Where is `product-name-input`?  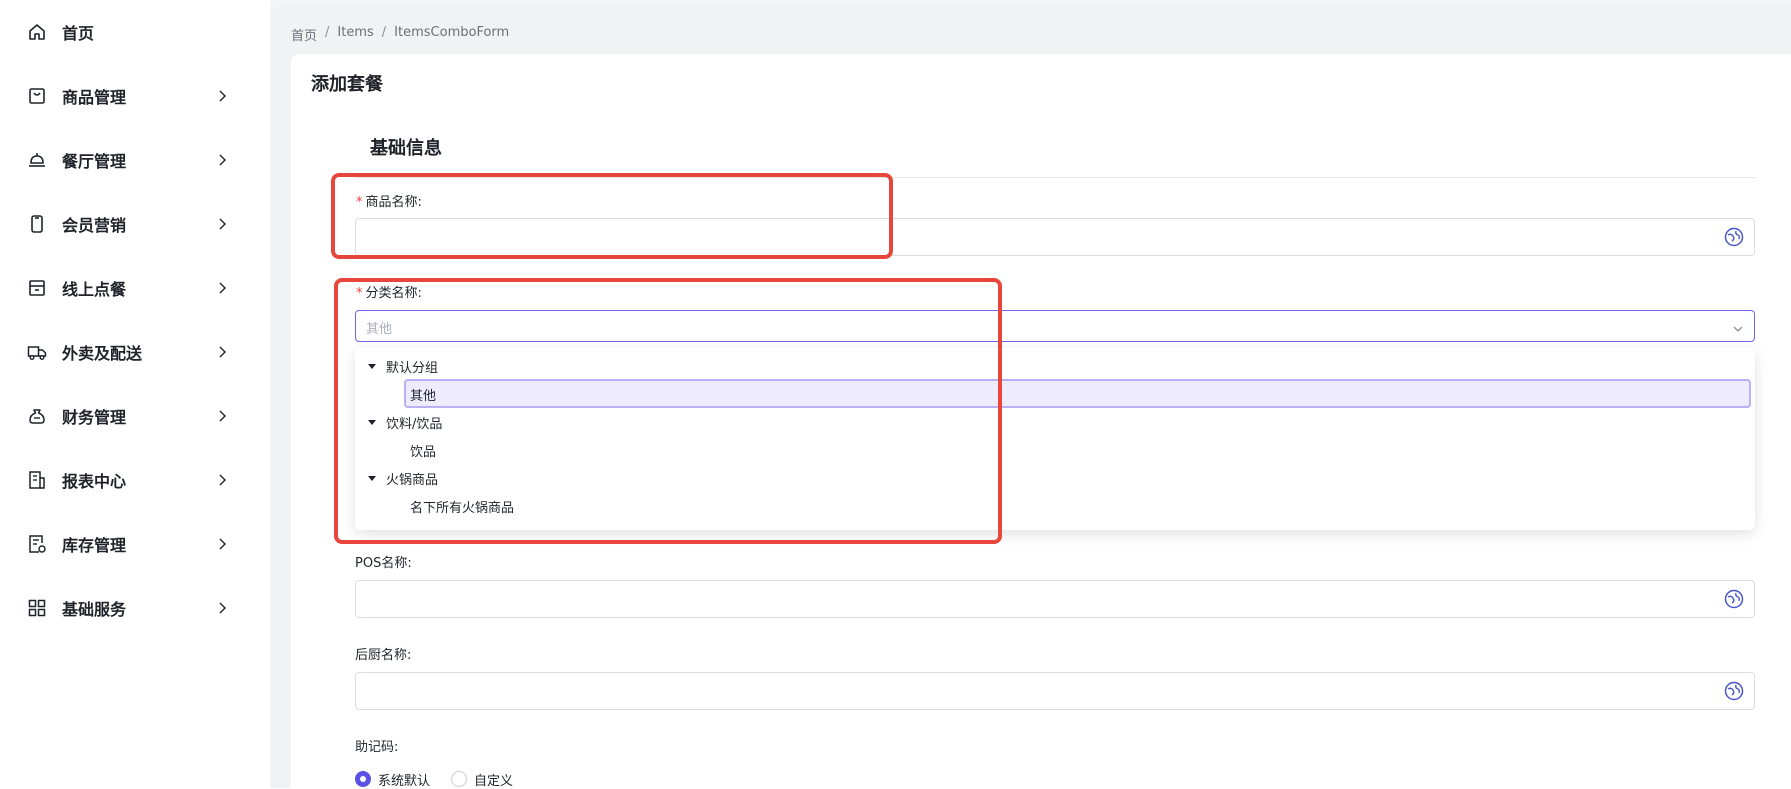 product-name-input is located at coordinates (1055, 237).